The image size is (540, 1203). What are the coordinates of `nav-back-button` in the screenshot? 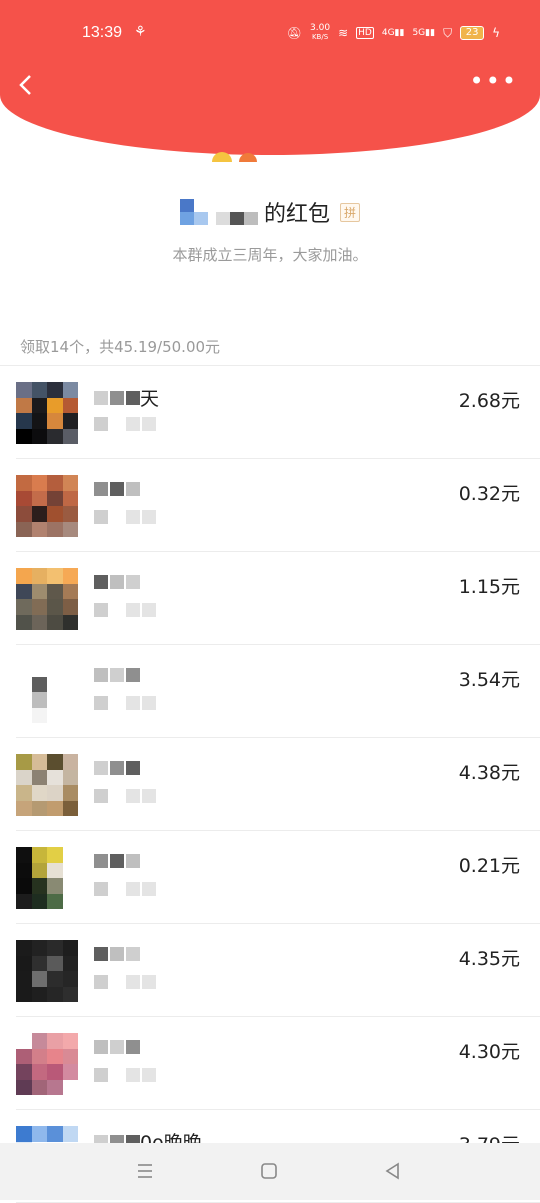 It's located at (393, 1171).